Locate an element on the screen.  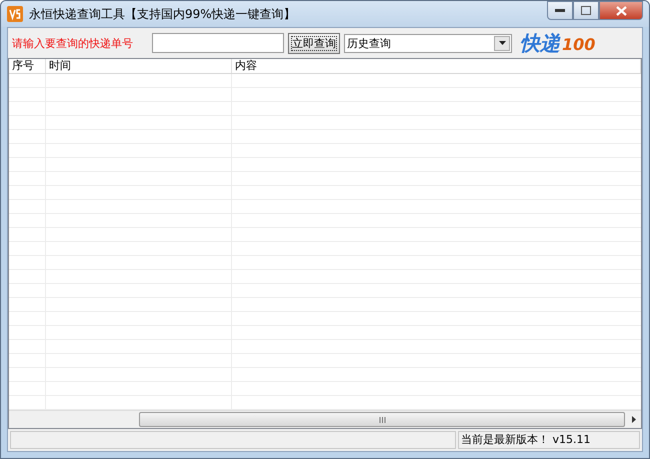
minimize-button is located at coordinates (560, 10).